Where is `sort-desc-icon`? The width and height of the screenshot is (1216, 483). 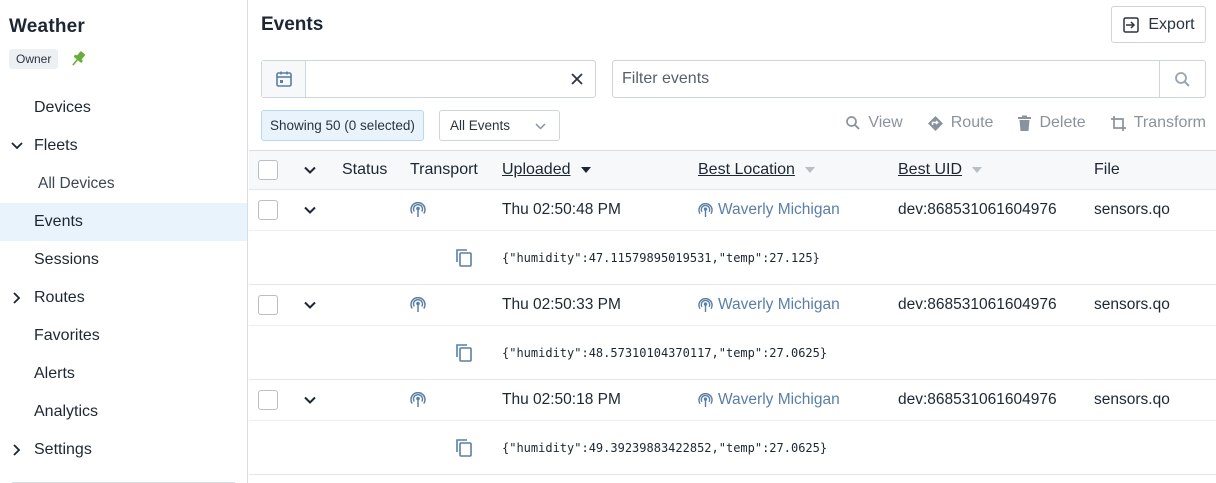
sort-desc-icon is located at coordinates (585, 170).